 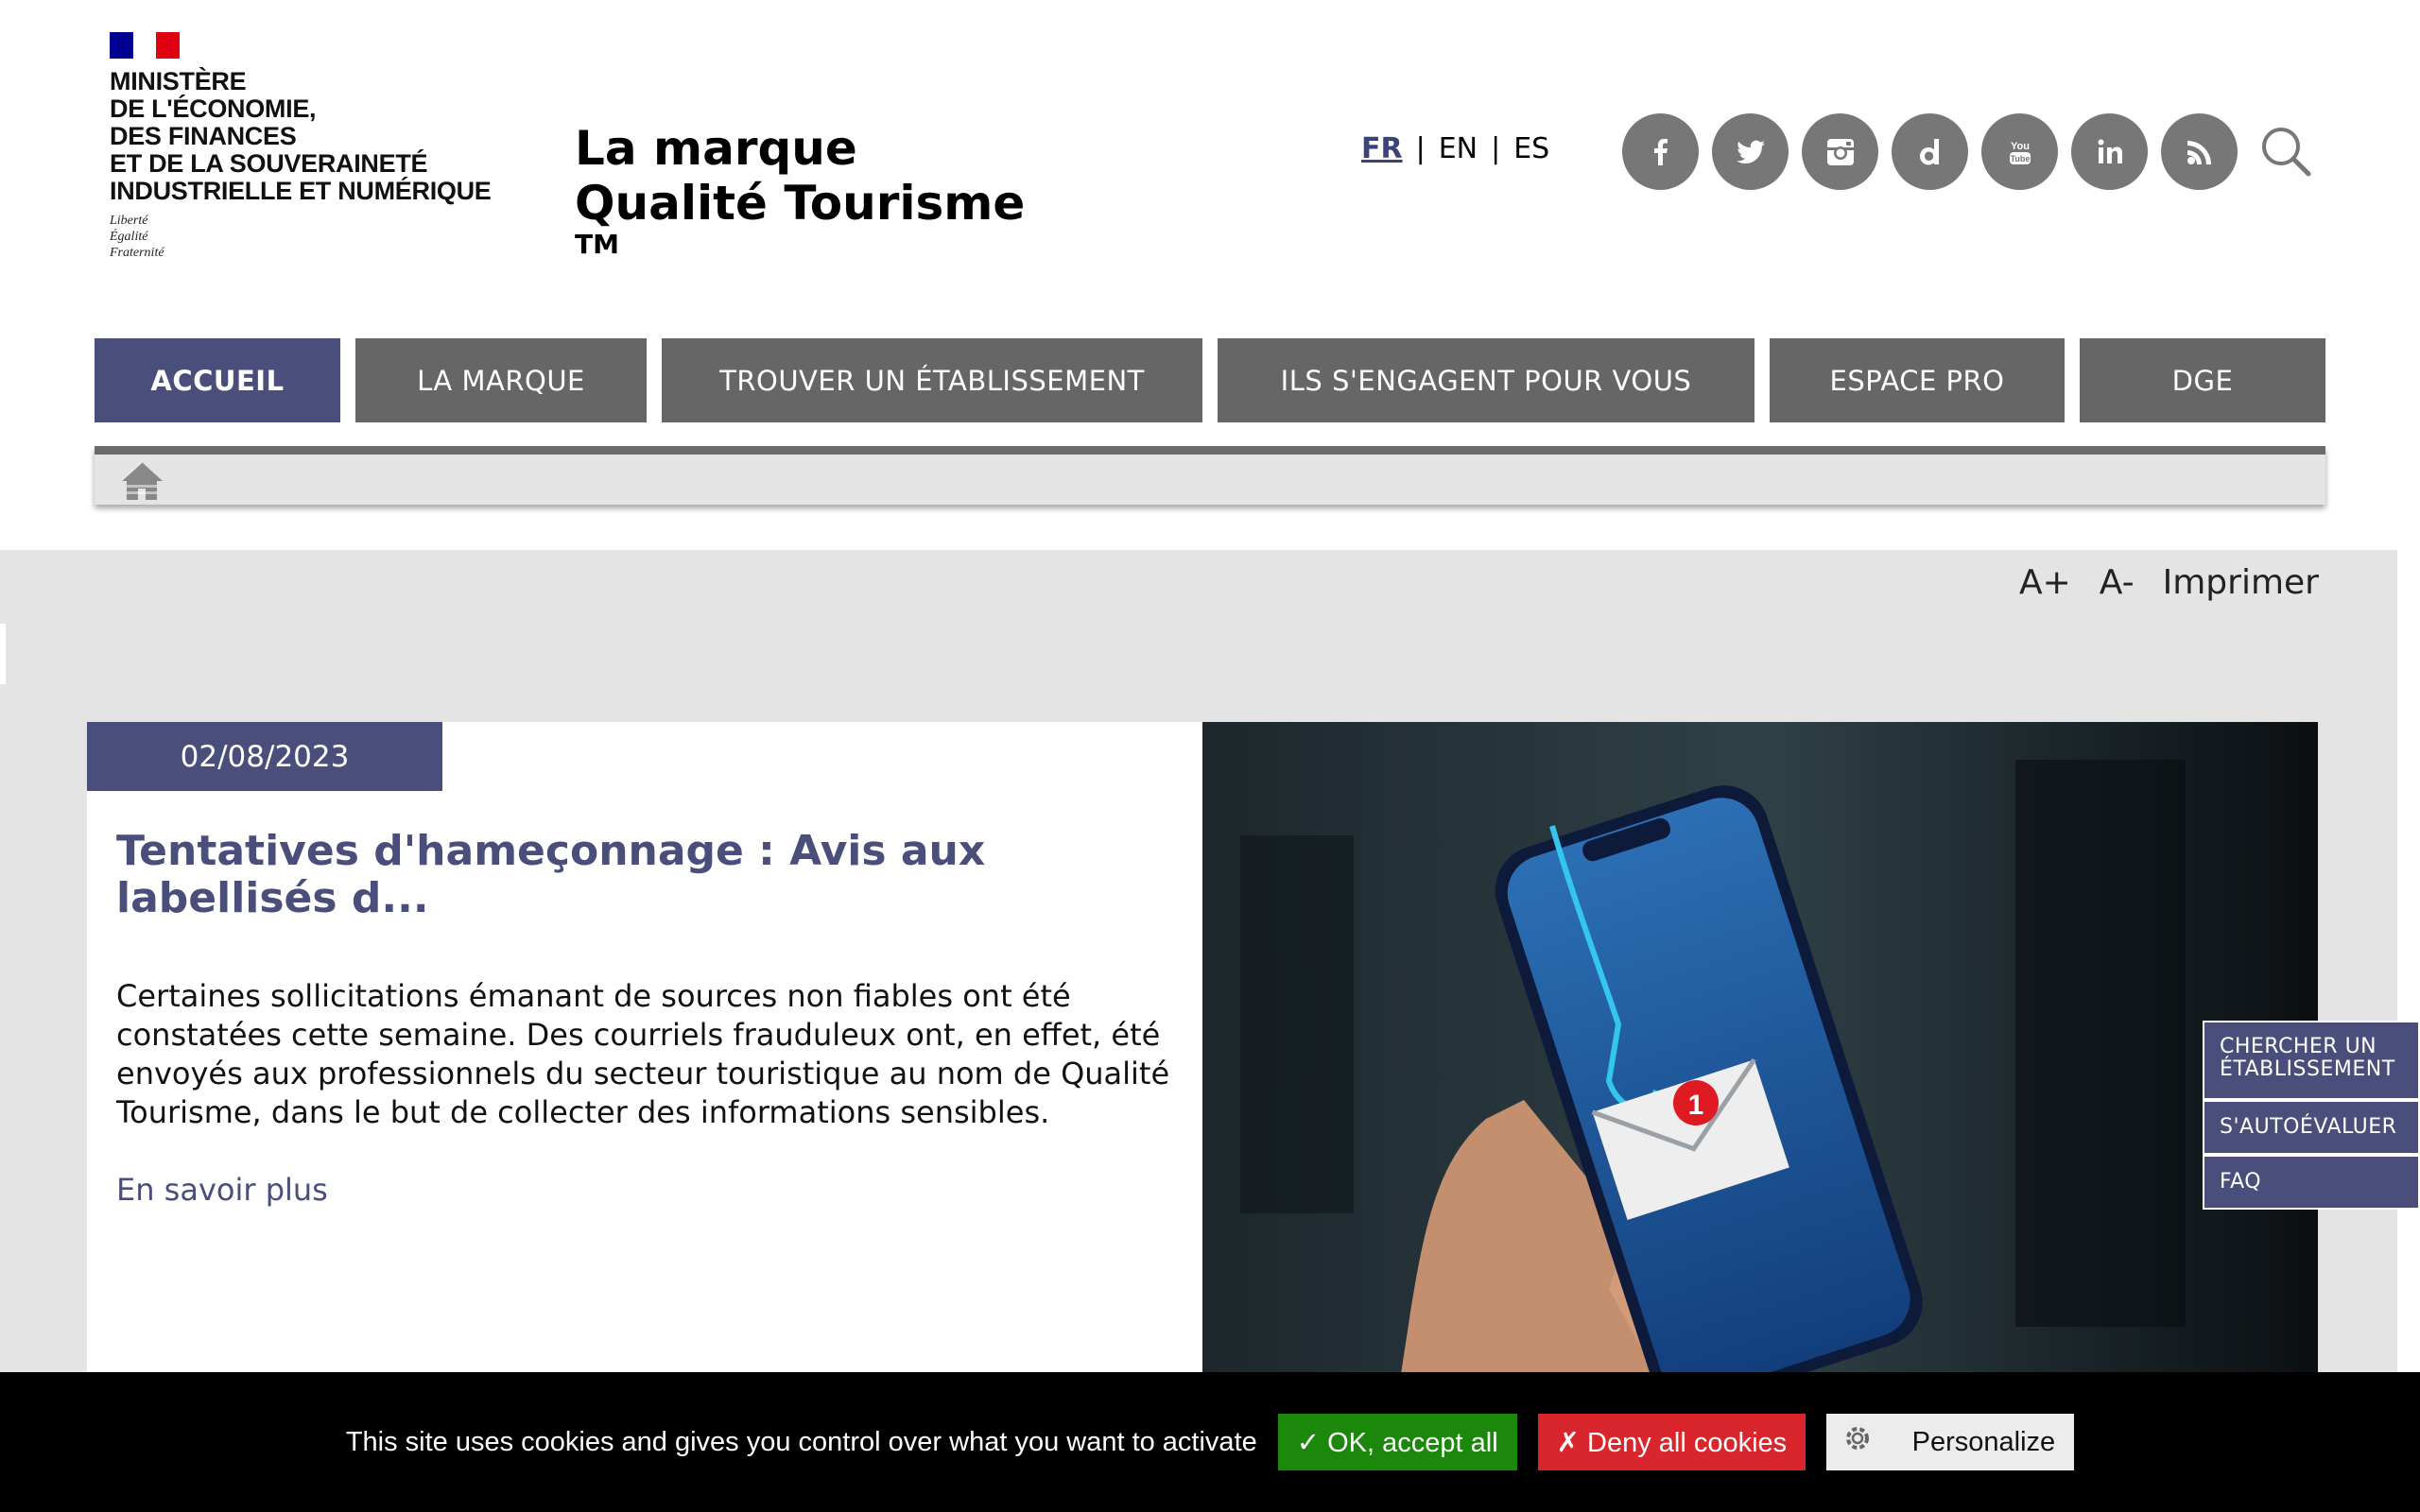 I want to click on increase-font-button: A+, so click(x=2045, y=582).